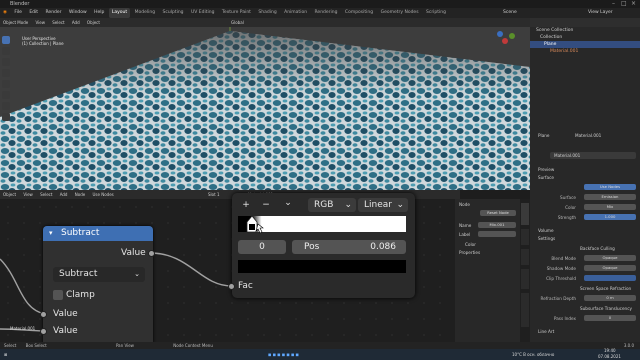 Image resolution: width=640 pixels, height=360 pixels. Describe the element at coordinates (46, 194) in the screenshot. I see `ne-menu-select: Select` at that location.